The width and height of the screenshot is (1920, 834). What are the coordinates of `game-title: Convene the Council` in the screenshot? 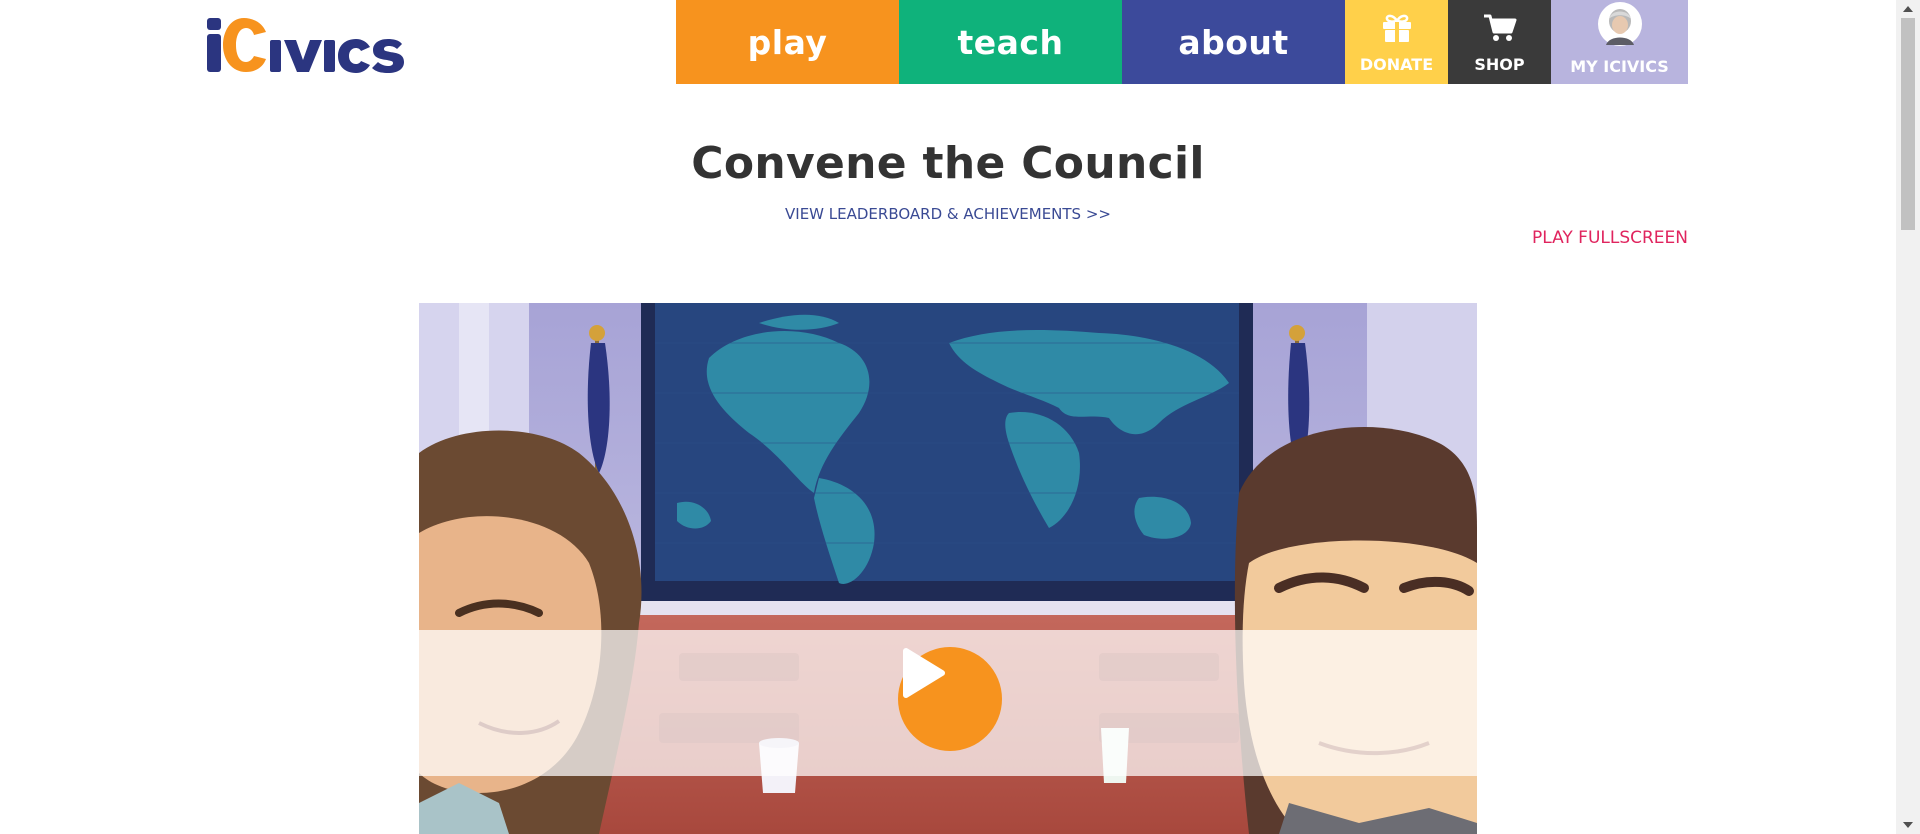 It's located at (948, 163).